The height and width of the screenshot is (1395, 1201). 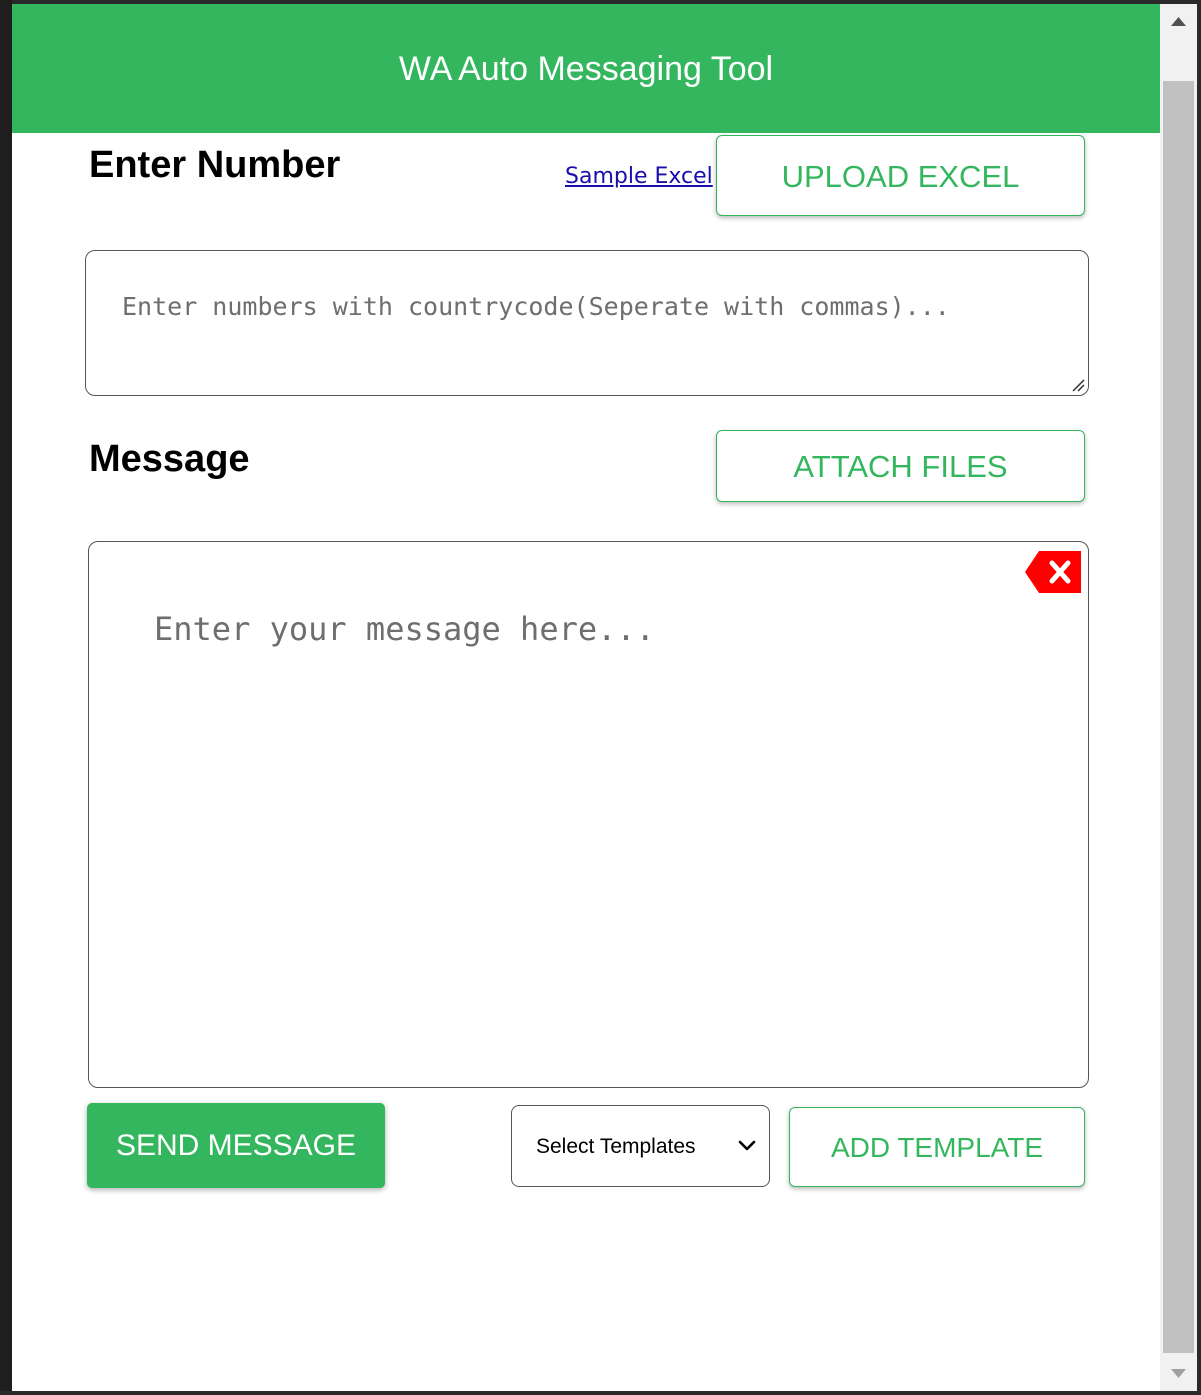 I want to click on vertical-scrollbar, so click(x=1178, y=697).